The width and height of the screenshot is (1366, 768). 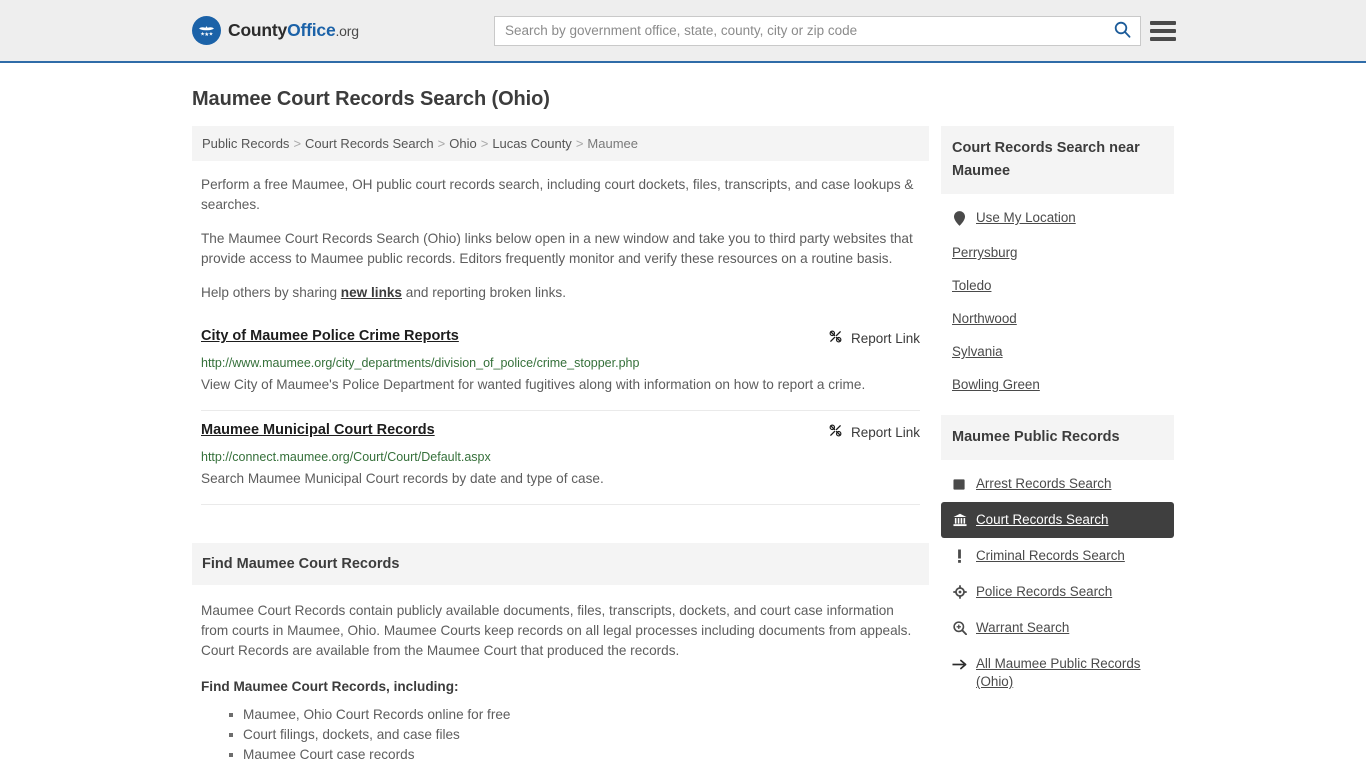 I want to click on sidebar-item-label: All Maumee Public Records (Ohio), so click(x=1058, y=672).